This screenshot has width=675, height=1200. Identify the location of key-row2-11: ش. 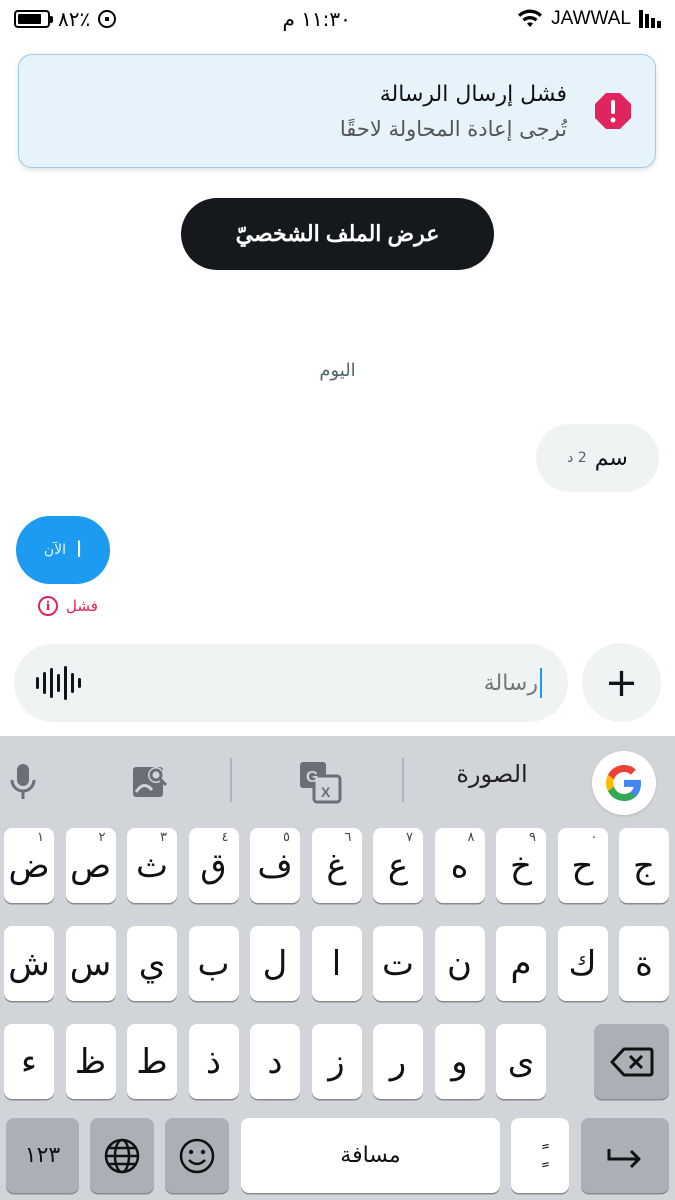
(29, 963).